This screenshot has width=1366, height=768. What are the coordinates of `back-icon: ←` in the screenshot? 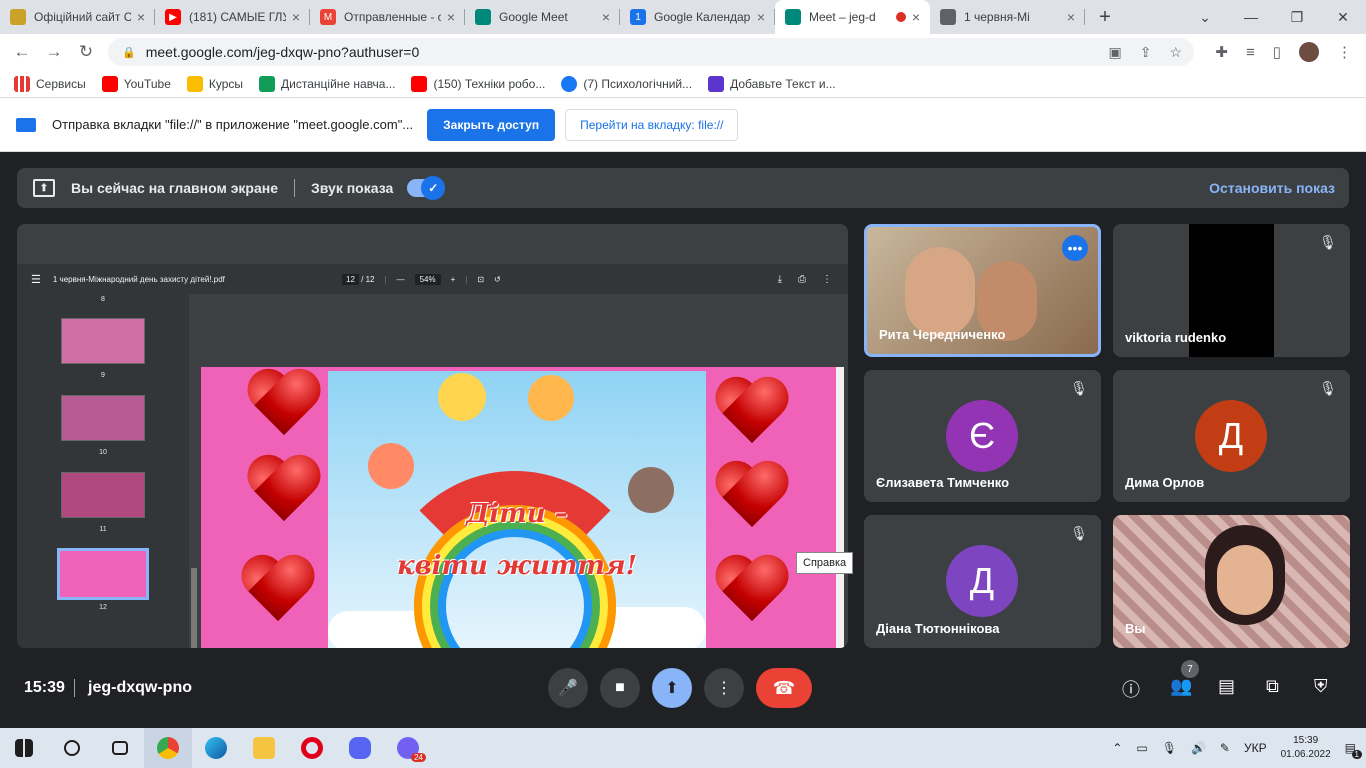 It's located at (22, 52).